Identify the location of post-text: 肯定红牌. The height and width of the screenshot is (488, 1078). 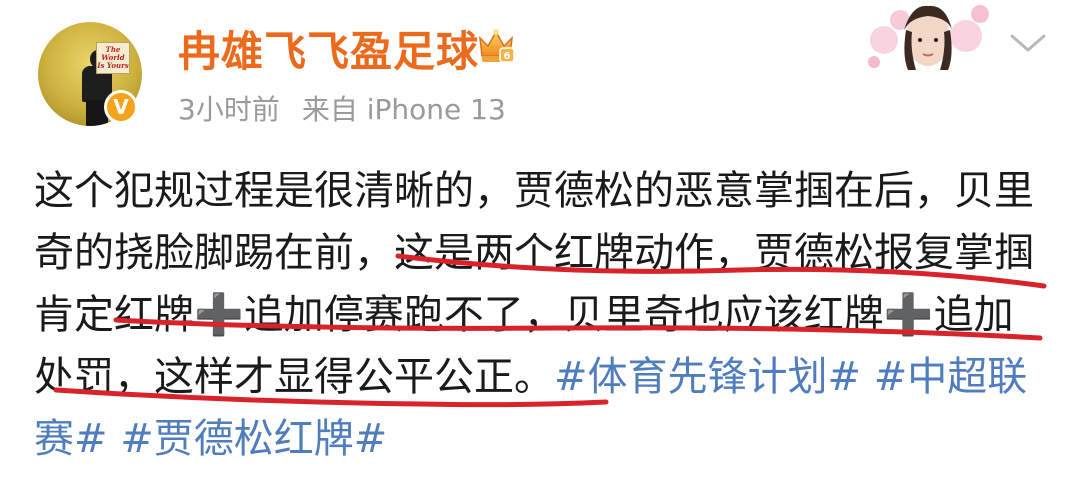
(114, 315).